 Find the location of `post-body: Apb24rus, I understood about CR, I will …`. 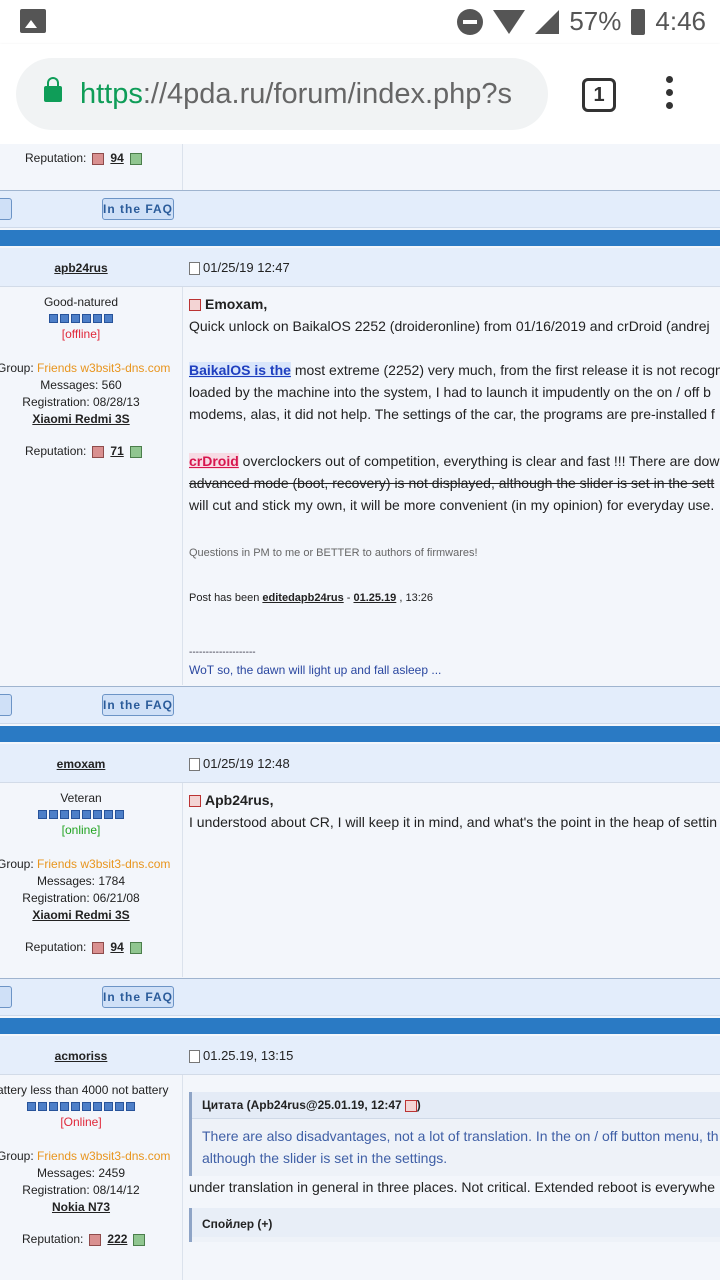

post-body: Apb24rus, I understood about CR, I will … is located at coordinates (451, 880).